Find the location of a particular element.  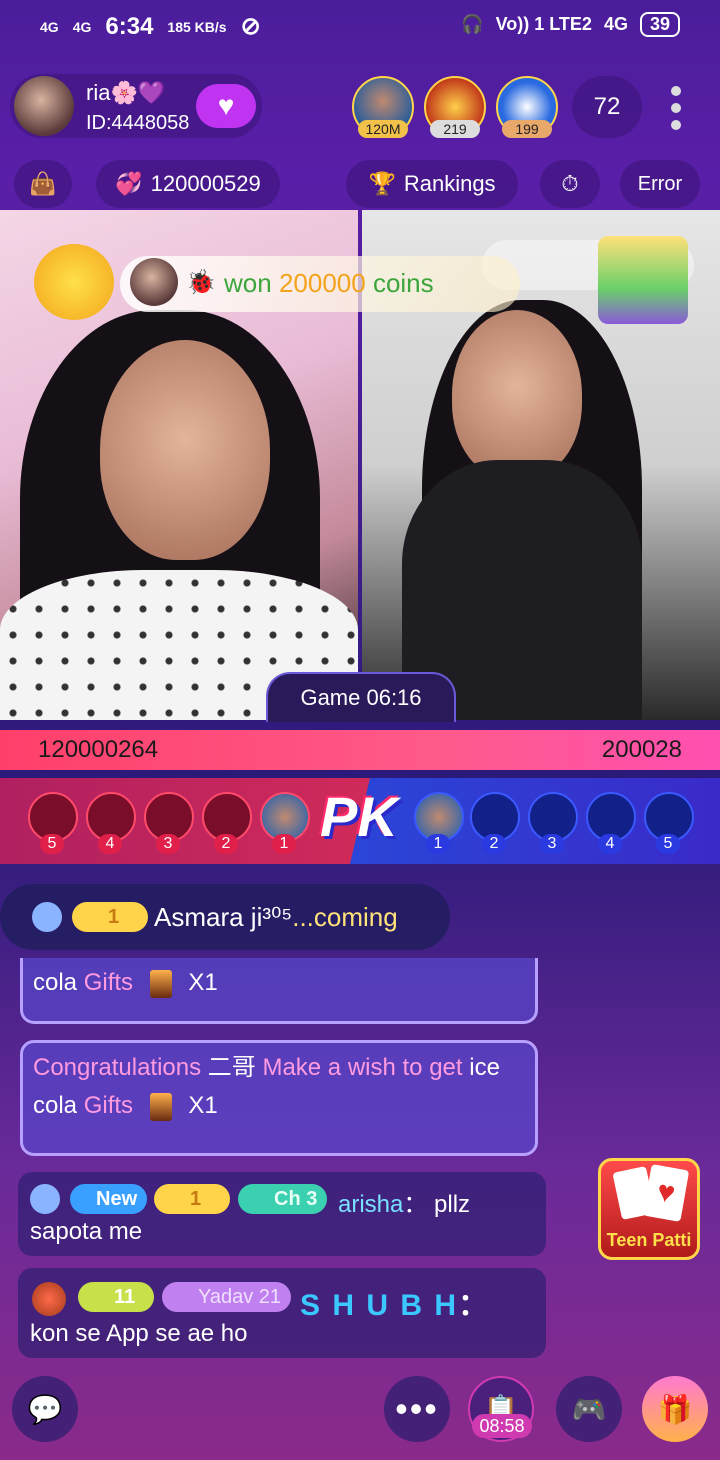

join-text: Asmara ji³⁰⁵...coming is located at coordinates (276, 917).